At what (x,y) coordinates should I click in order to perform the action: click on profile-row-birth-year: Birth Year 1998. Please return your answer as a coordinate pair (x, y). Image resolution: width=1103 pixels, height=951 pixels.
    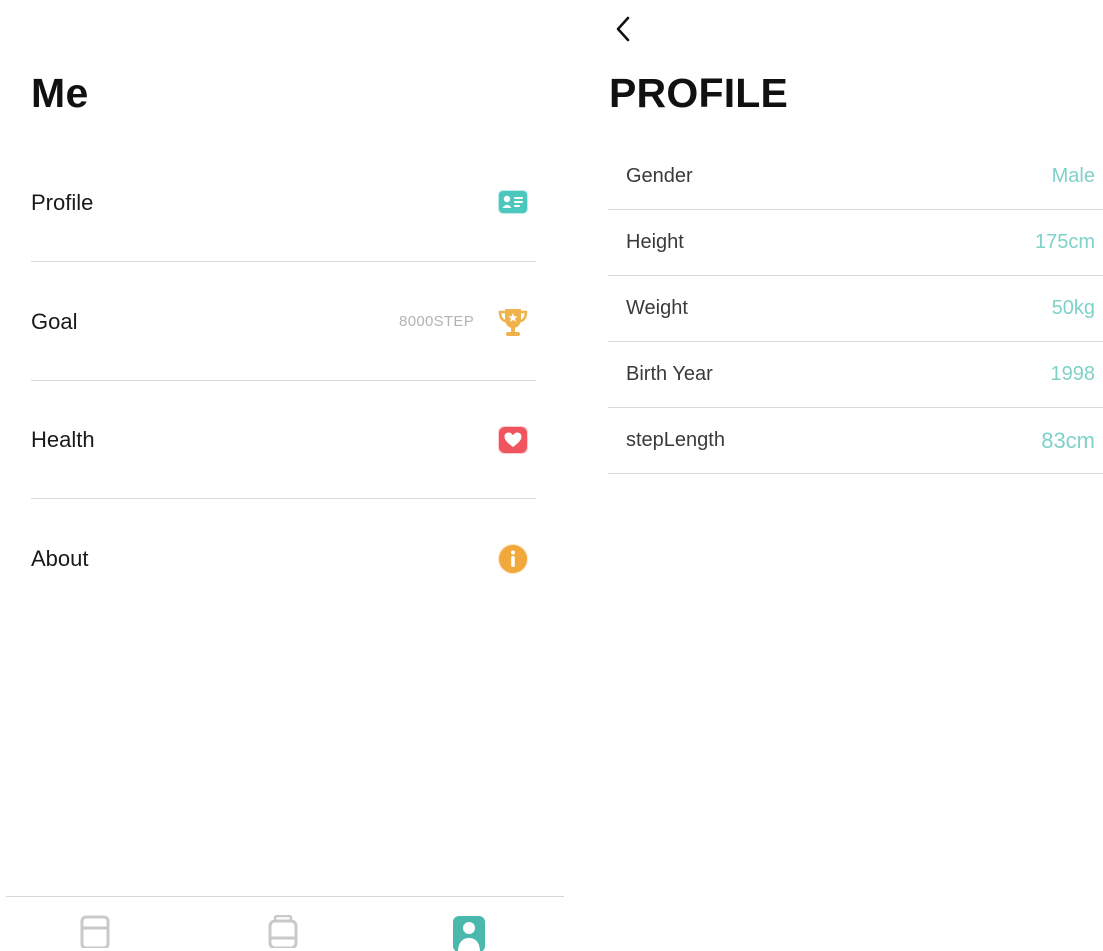
    Looking at the image, I should click on (855, 375).